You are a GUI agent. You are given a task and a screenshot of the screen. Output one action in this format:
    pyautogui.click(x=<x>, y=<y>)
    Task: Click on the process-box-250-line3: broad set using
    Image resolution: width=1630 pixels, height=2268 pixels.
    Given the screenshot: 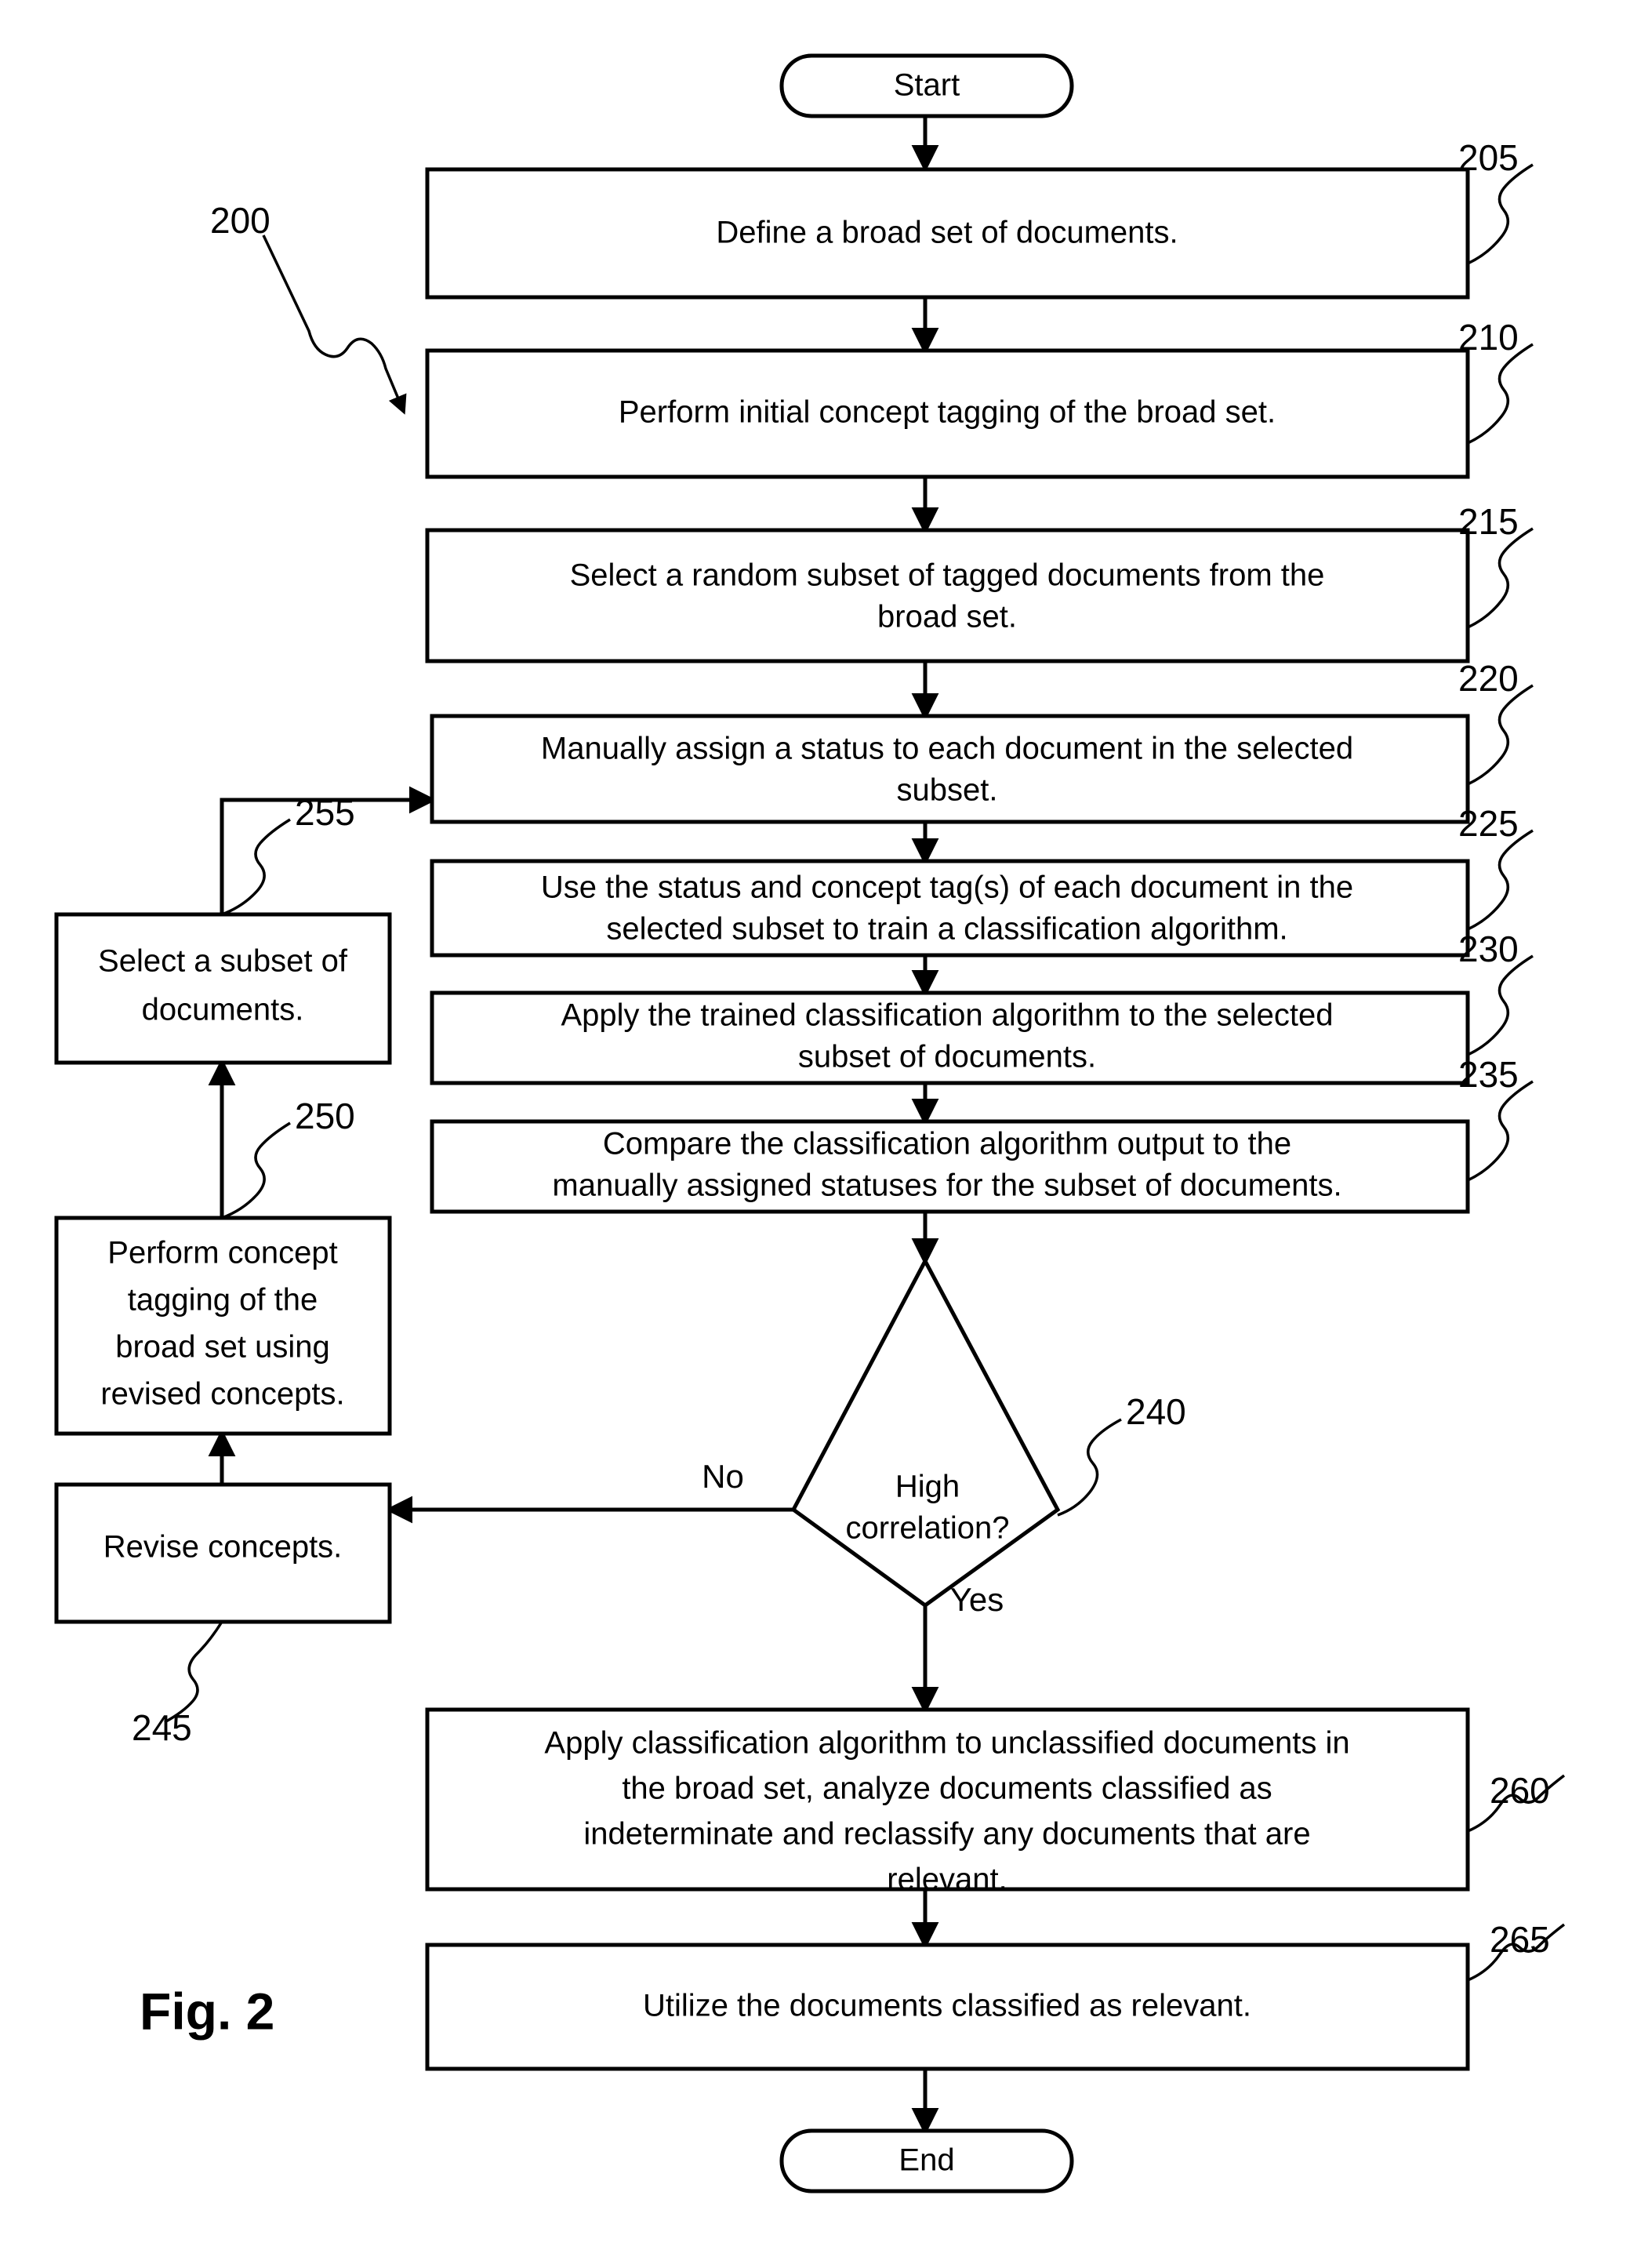 What is the action you would take?
    pyautogui.click(x=223, y=1347)
    